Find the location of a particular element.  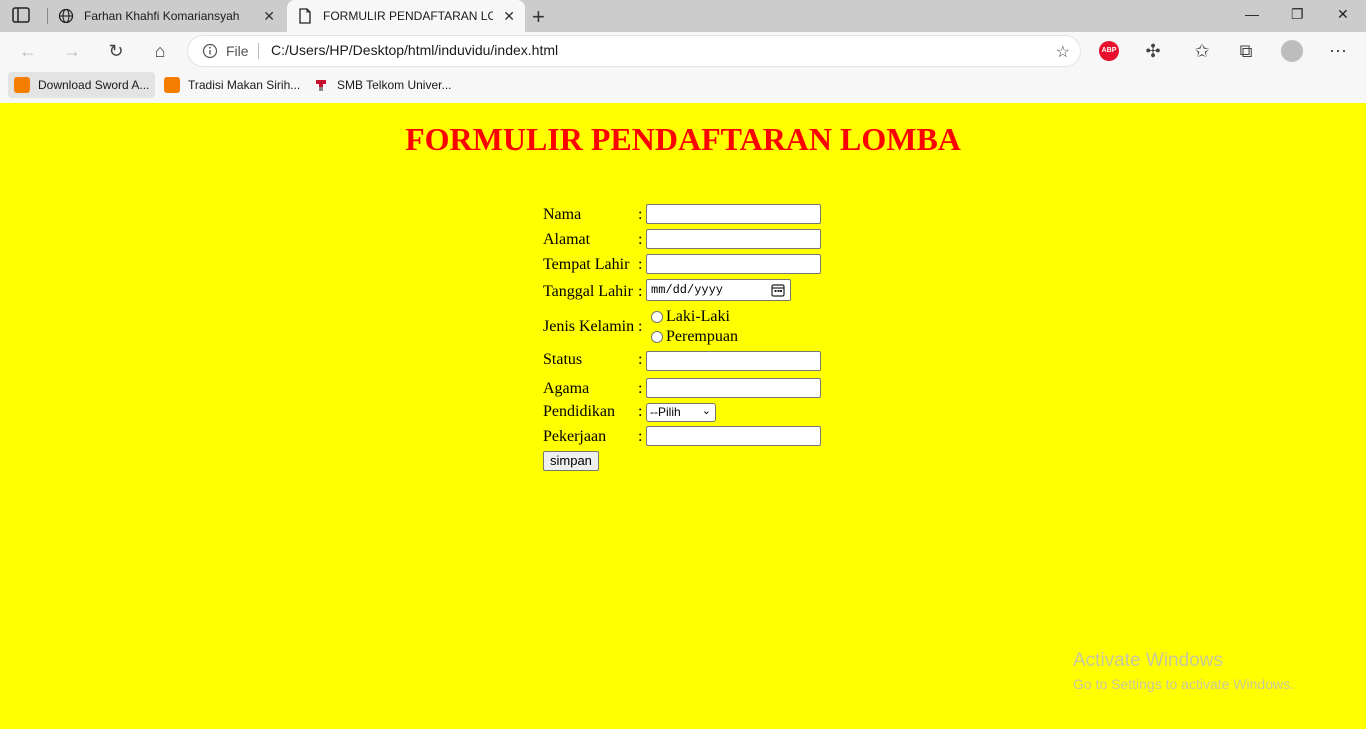

row-jenis-kelamin: Jenis Kelamin : Laki-Laki Perempuan is located at coordinates (703, 328).